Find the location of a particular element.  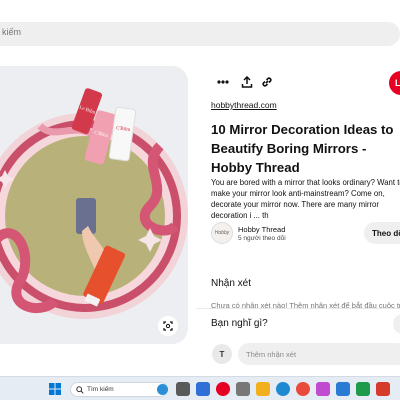

comment-input is located at coordinates (319, 354).